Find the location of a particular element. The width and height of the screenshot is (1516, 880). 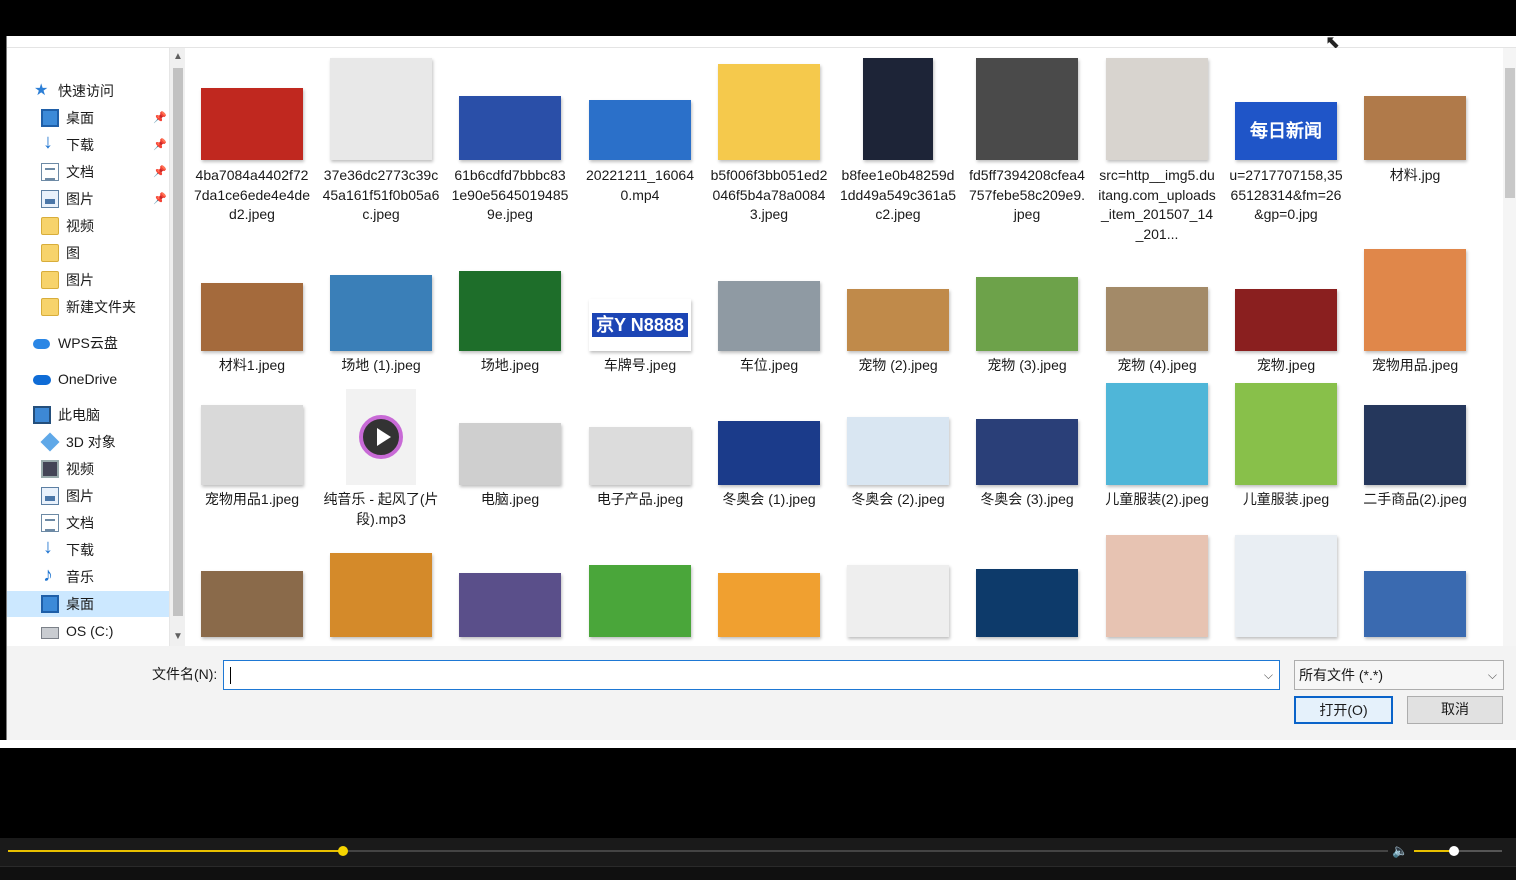

sidebar-item-label: 3D 对象 is located at coordinates (91, 442).